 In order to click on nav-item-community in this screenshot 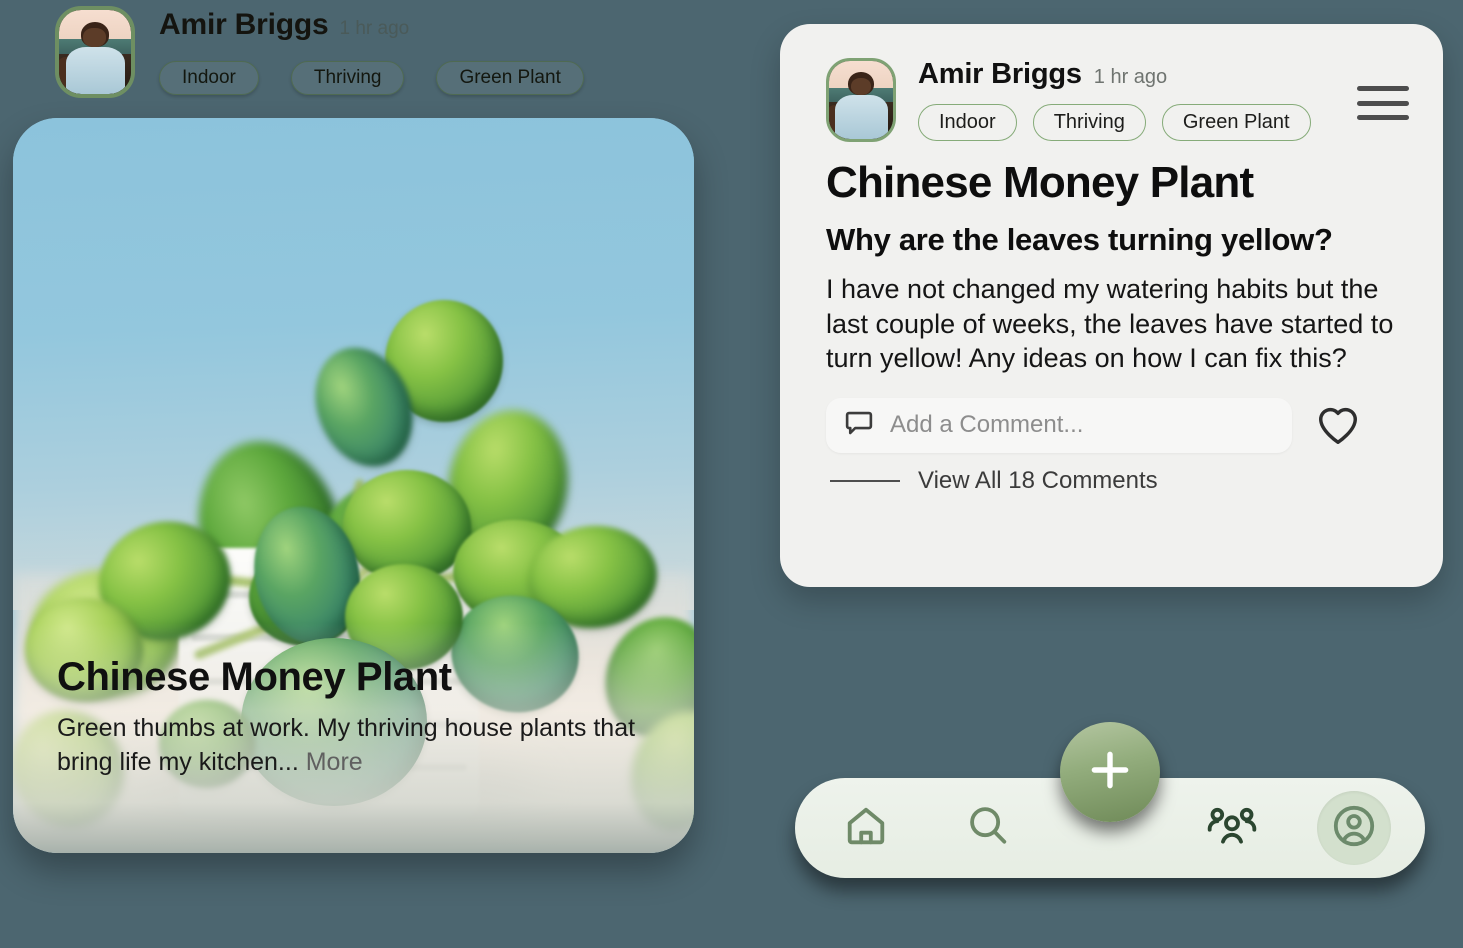, I will do `click(1232, 828)`.